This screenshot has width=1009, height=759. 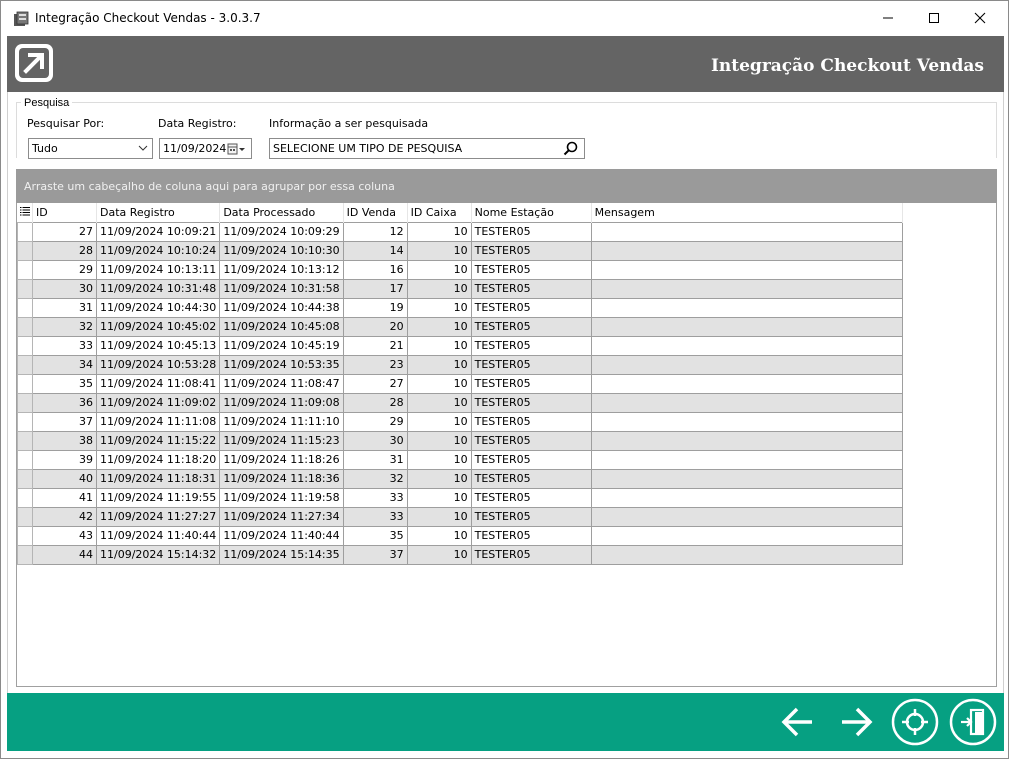 What do you see at coordinates (747, 212) in the screenshot?
I see `column-header-mensagem: Mensagem` at bounding box center [747, 212].